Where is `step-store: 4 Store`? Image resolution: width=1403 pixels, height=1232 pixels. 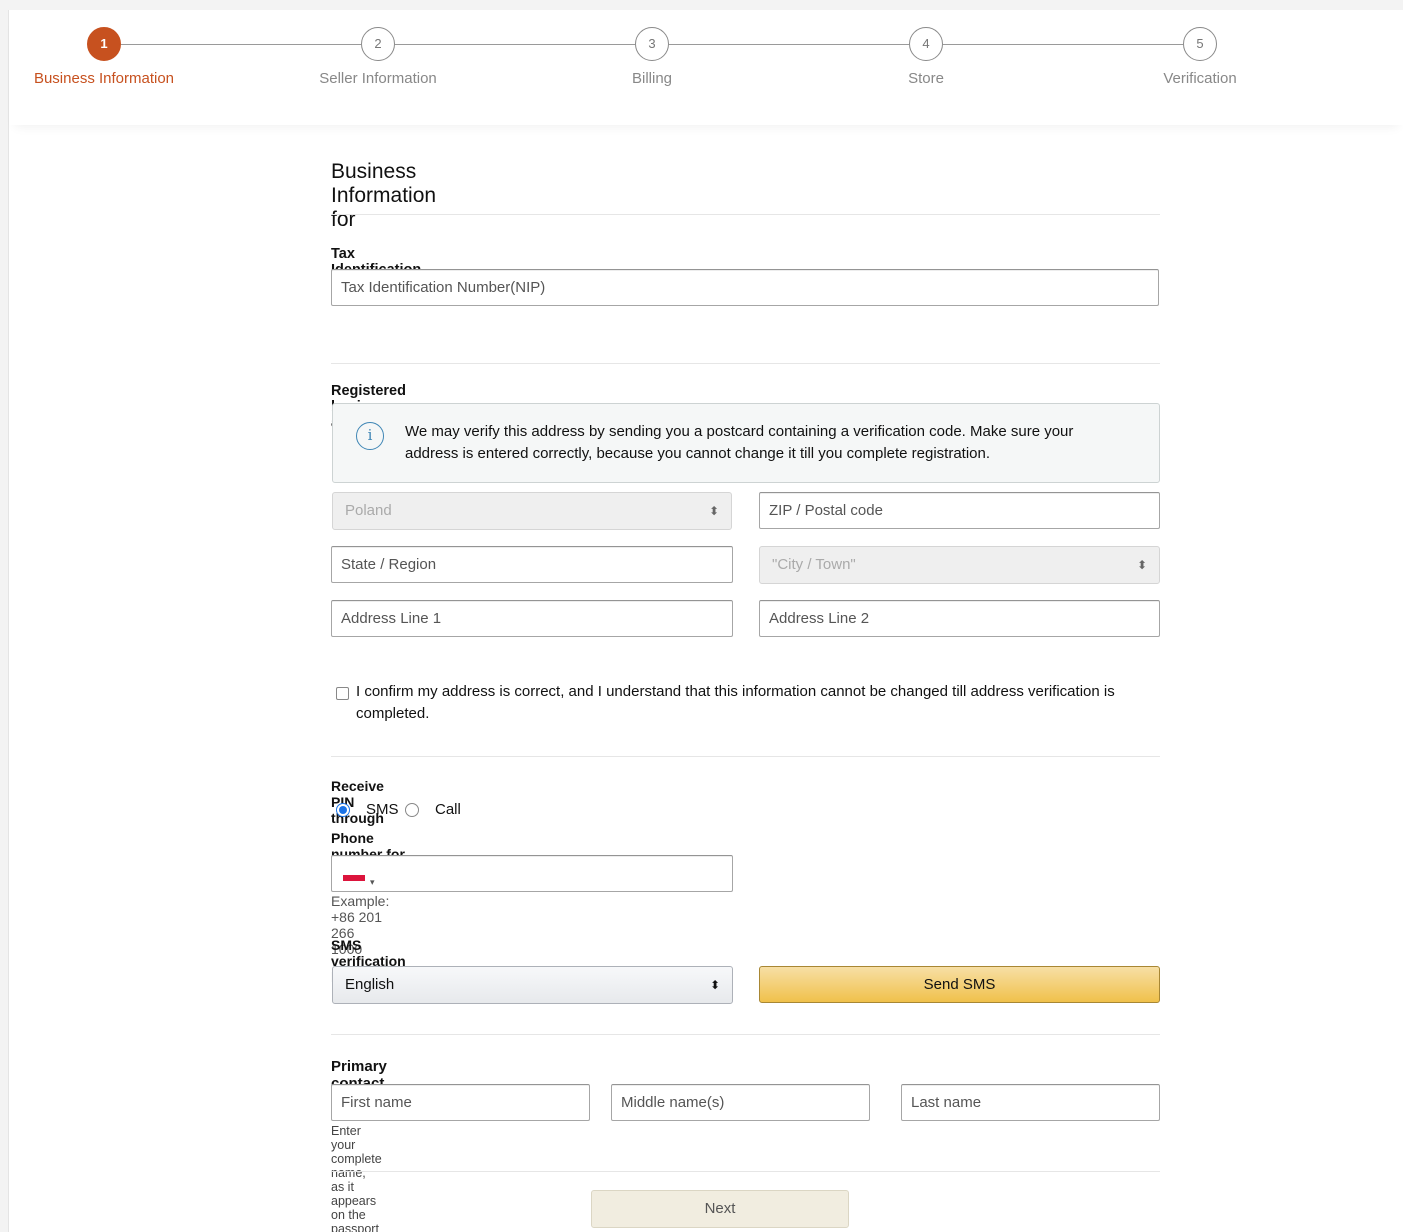 step-store: 4 Store is located at coordinates (926, 57).